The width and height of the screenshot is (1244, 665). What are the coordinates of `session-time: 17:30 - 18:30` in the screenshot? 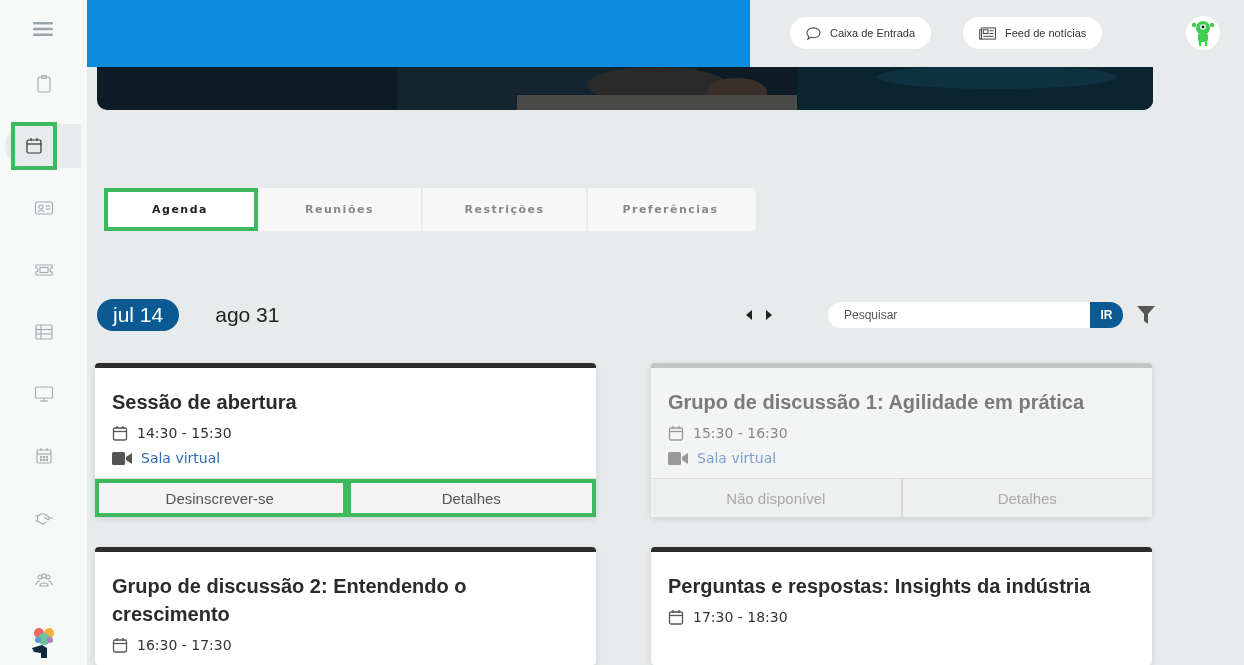 It's located at (740, 617).